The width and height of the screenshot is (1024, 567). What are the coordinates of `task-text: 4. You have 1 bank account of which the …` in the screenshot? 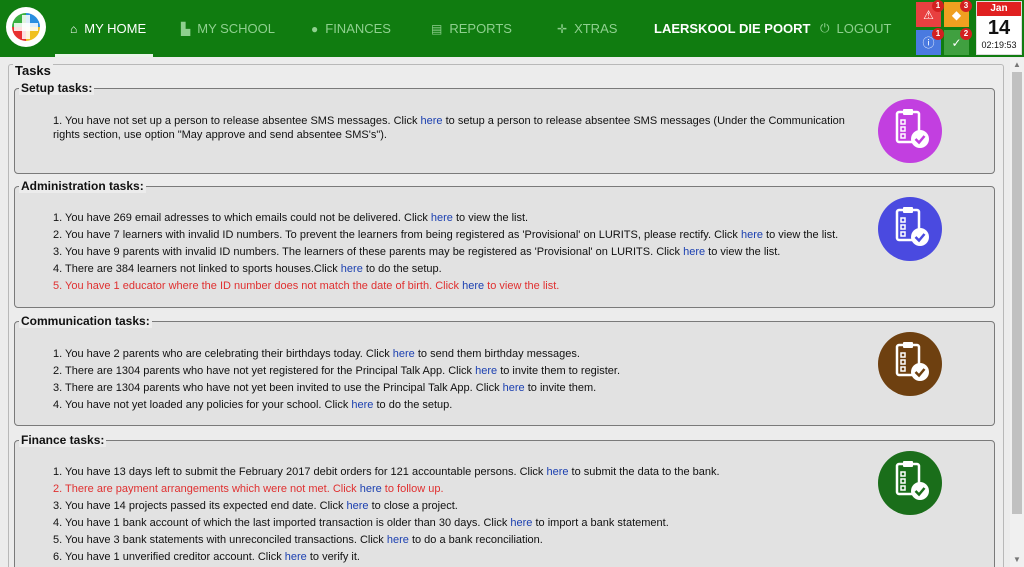 It's located at (282, 523).